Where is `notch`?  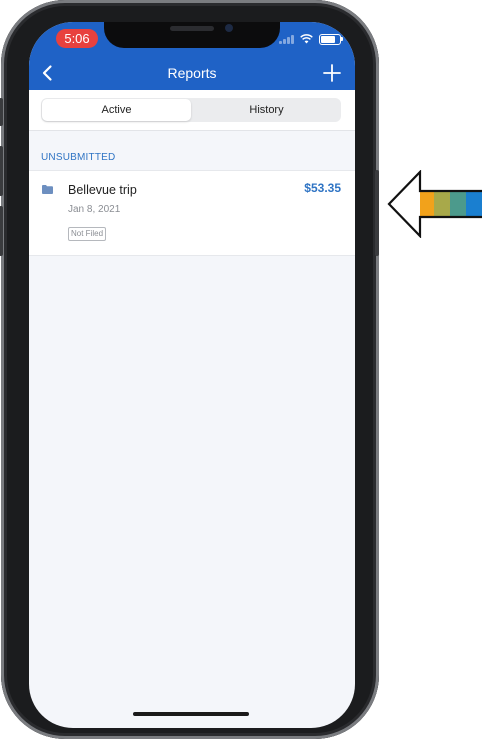
notch is located at coordinates (192, 35).